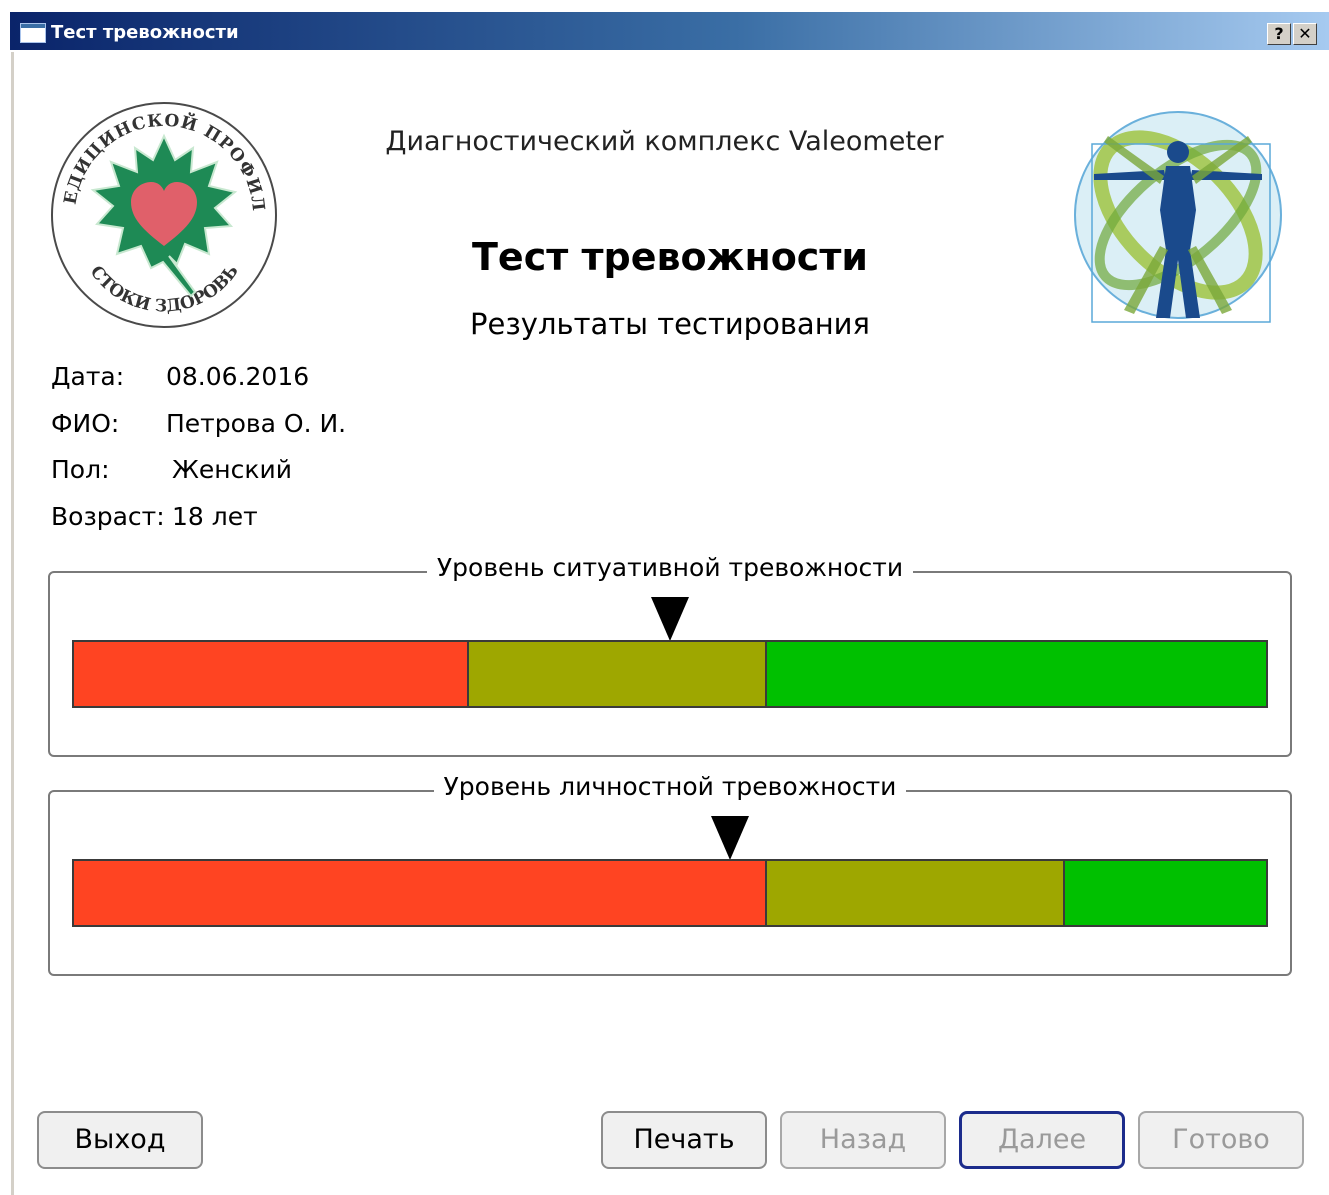 This screenshot has height=1195, width=1329. Describe the element at coordinates (1279, 34) in the screenshot. I see `help-button: ?` at that location.